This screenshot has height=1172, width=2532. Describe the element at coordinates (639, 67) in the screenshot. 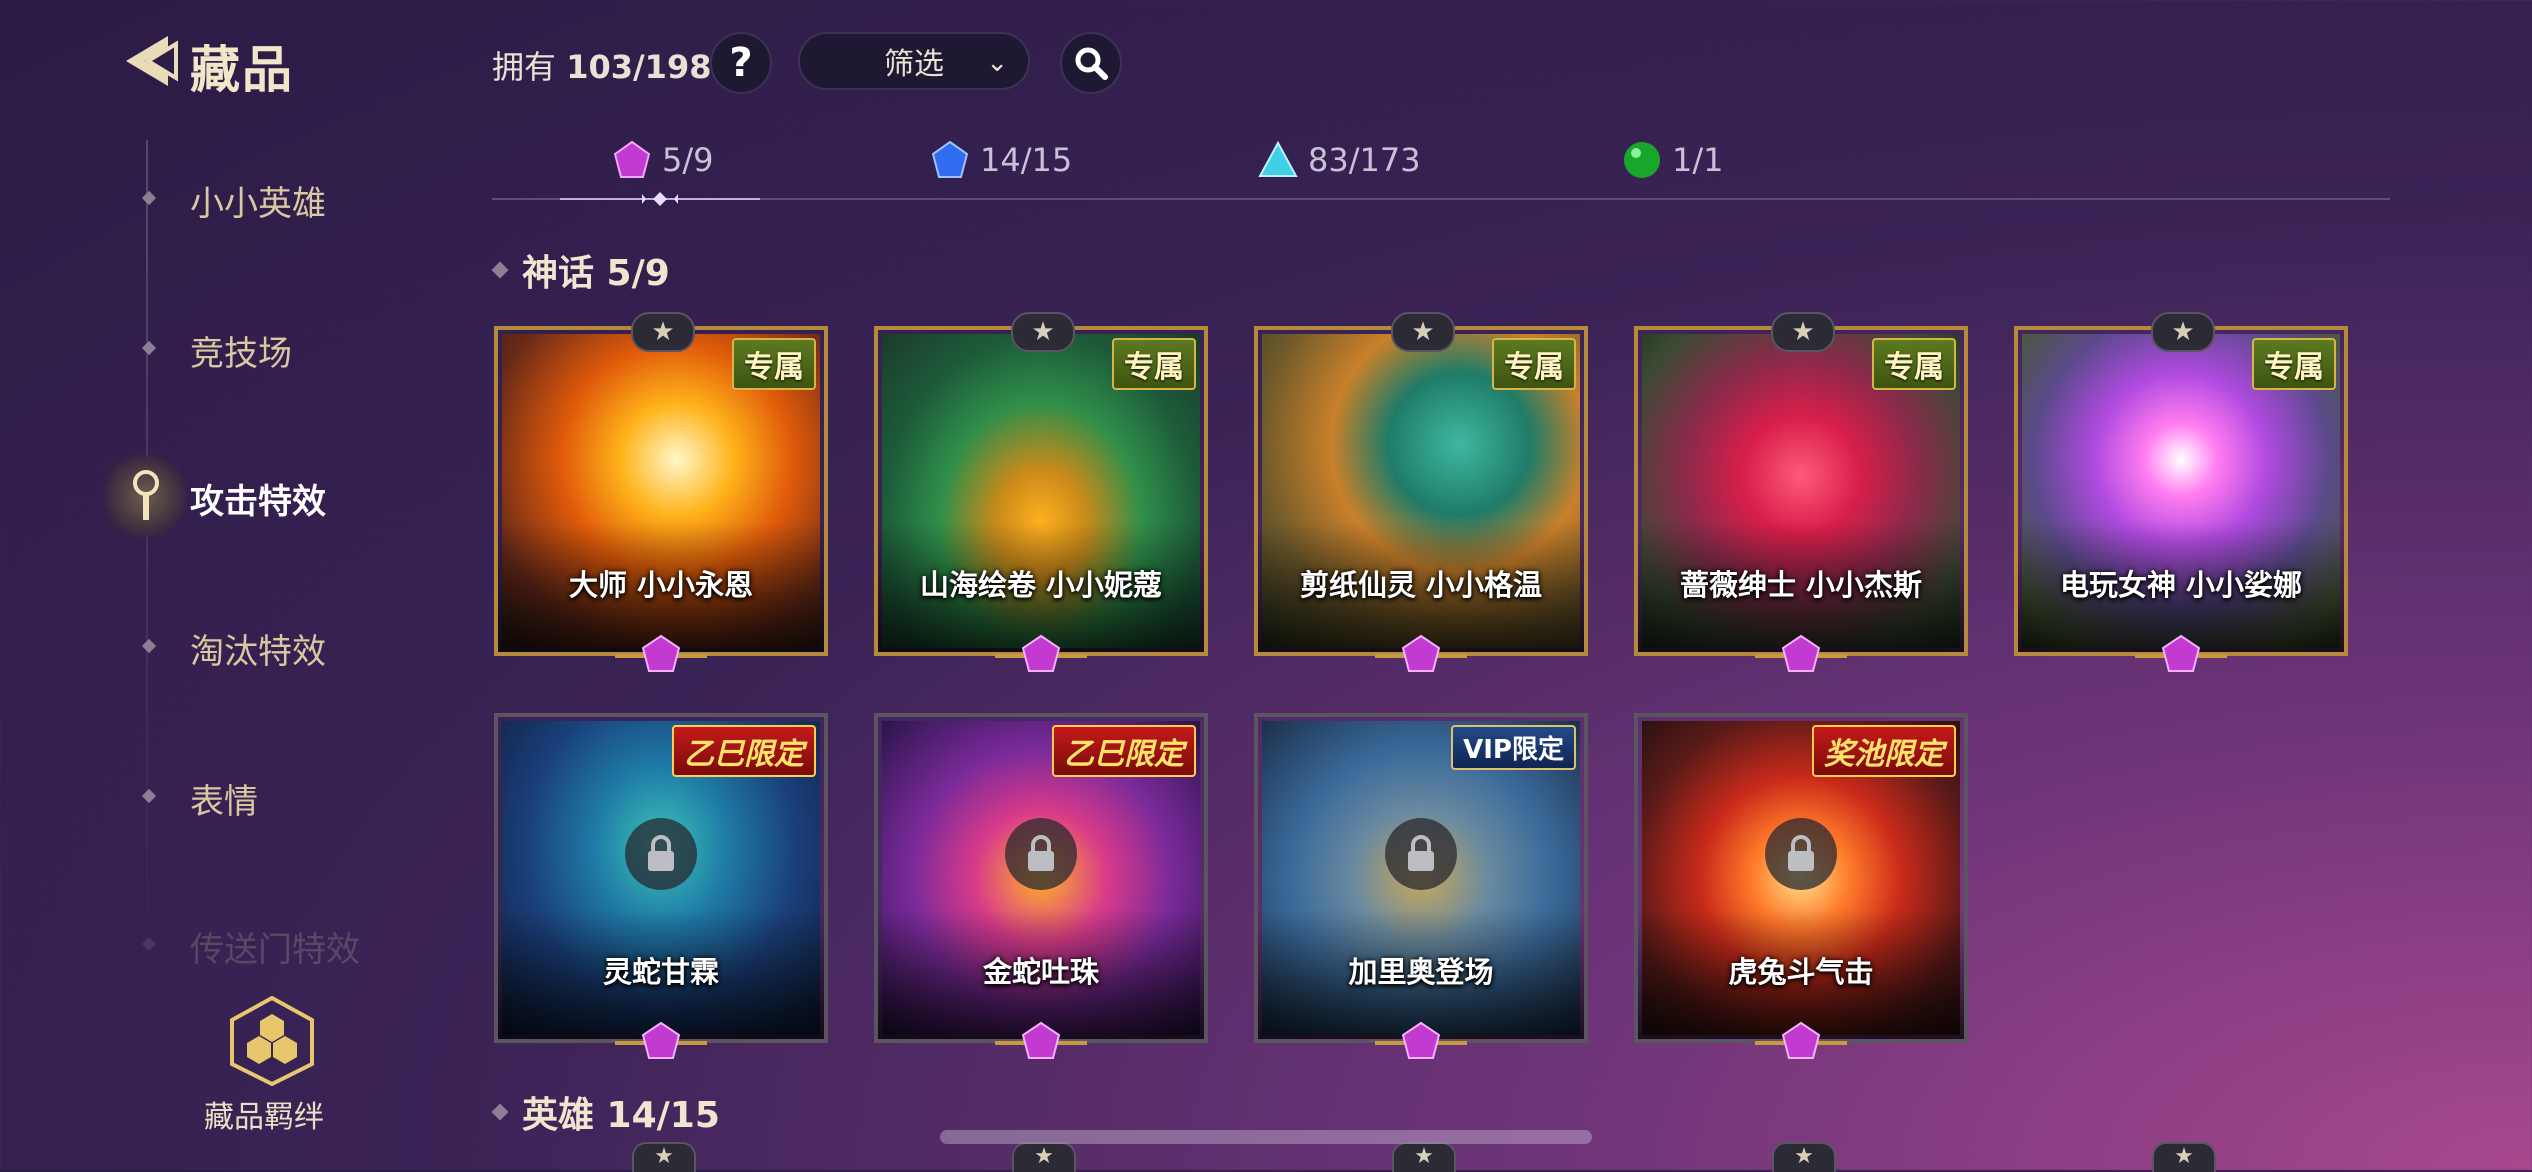

I see `owned-count: 103/198` at that location.